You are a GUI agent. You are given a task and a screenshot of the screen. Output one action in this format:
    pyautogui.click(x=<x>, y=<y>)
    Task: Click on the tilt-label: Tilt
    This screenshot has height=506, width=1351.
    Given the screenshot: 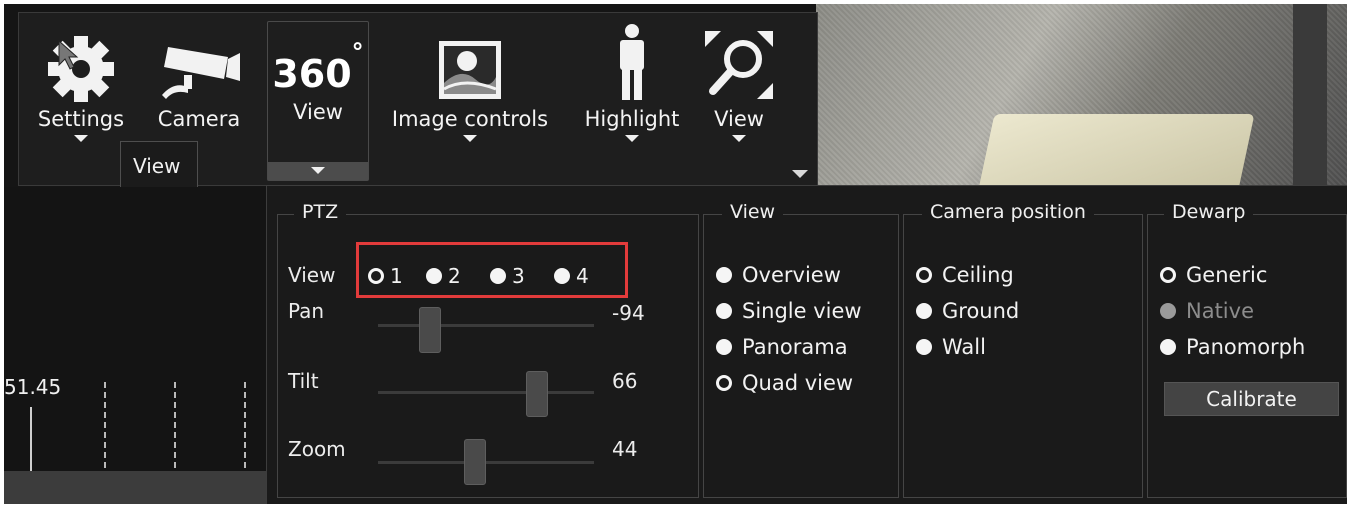 What is the action you would take?
    pyautogui.click(x=303, y=381)
    